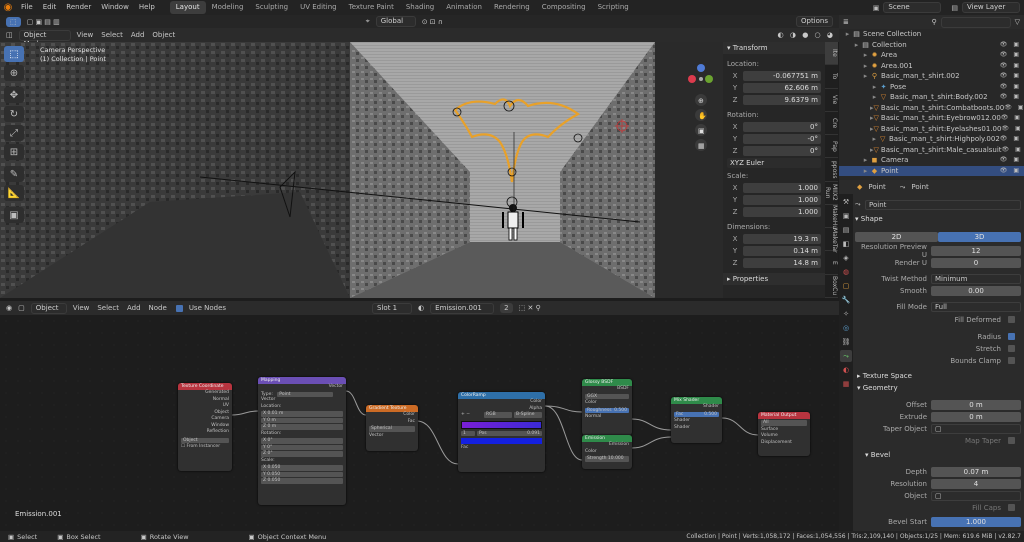  What do you see at coordinates (14, 193) in the screenshot?
I see `measure-tool-icon: 📐` at bounding box center [14, 193].